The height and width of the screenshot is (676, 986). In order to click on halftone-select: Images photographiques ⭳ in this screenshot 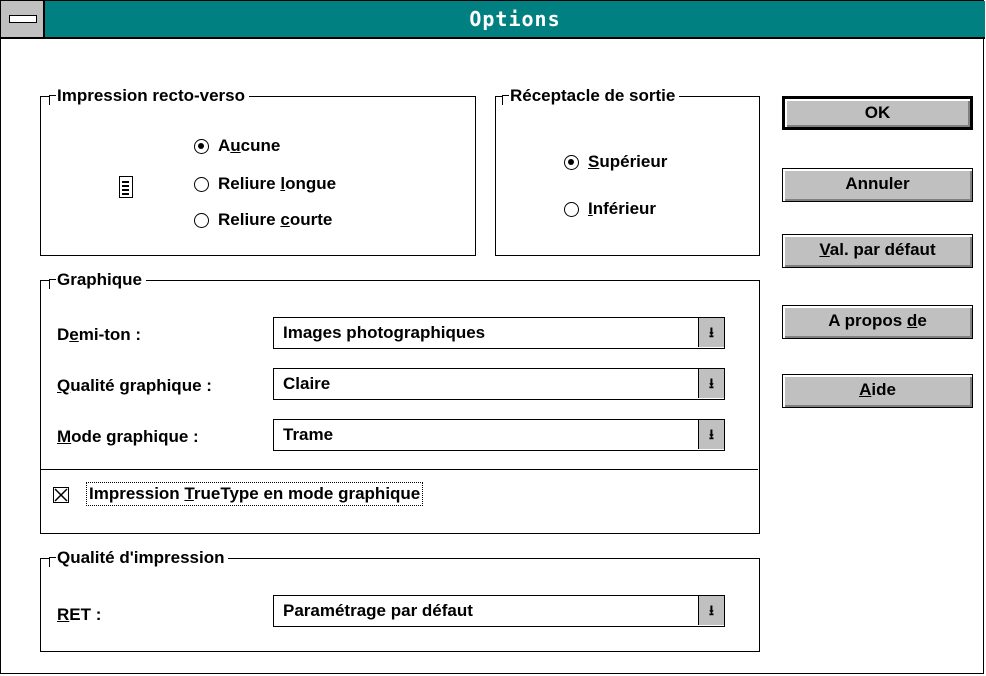, I will do `click(499, 333)`.